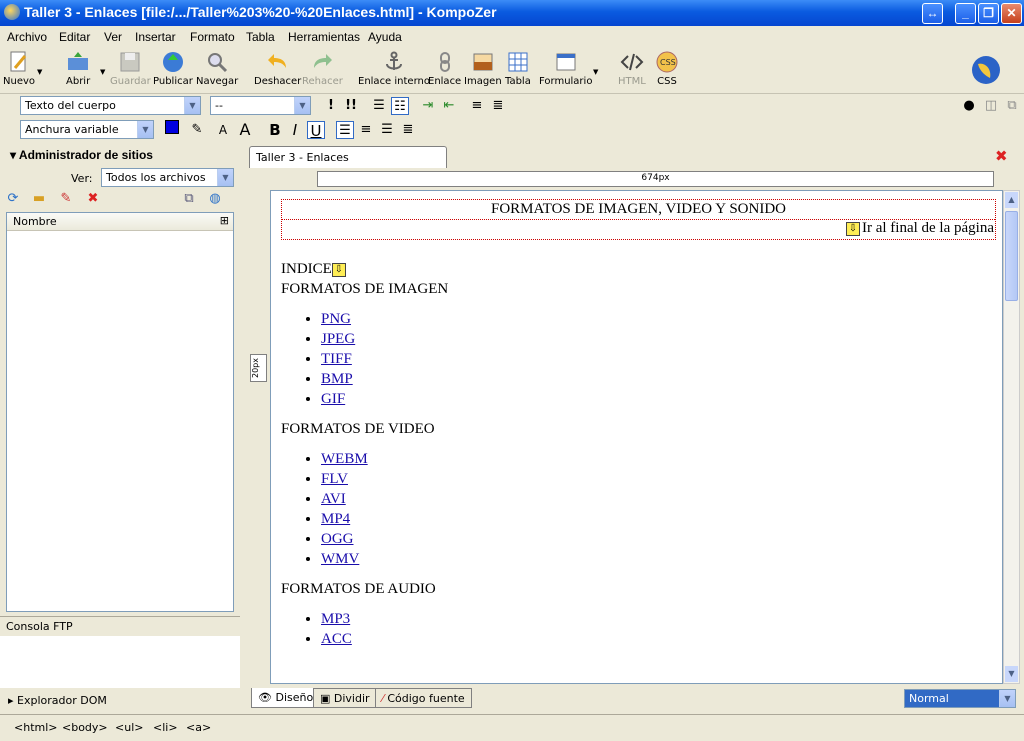 The width and height of the screenshot is (1024, 741). I want to click on align-left-icon: ☰, so click(345, 130).